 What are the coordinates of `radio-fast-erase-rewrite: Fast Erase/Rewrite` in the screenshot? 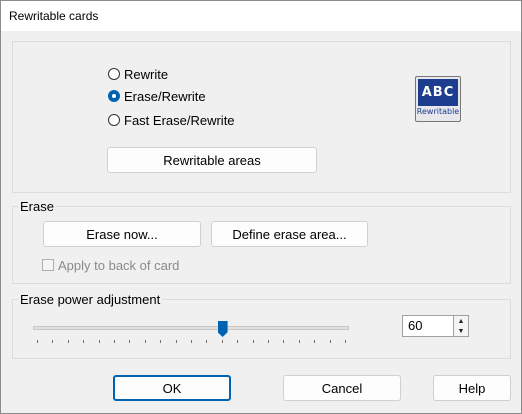 It's located at (171, 120).